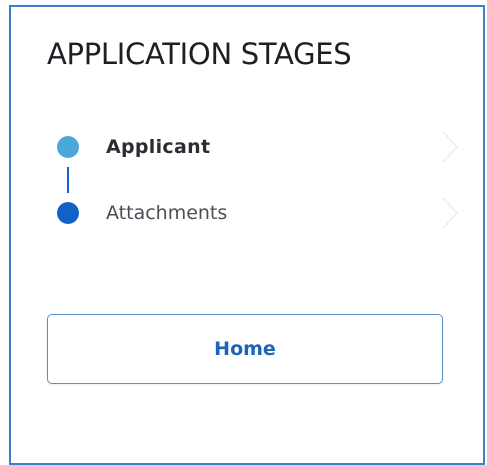 The image size is (487, 465). What do you see at coordinates (158, 147) in the screenshot?
I see `stage-label: Applicant` at bounding box center [158, 147].